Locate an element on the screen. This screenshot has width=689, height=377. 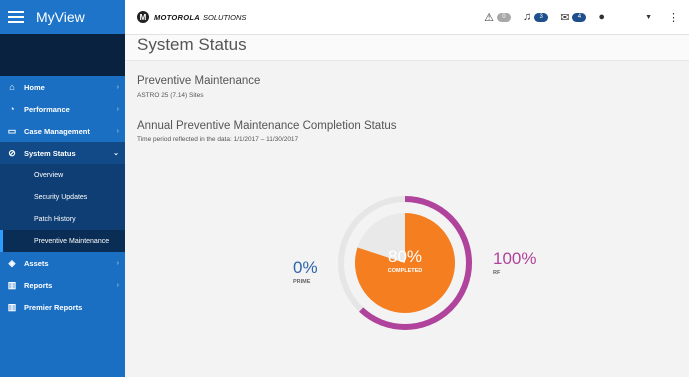
mail-icon: ✉ is located at coordinates (565, 17).